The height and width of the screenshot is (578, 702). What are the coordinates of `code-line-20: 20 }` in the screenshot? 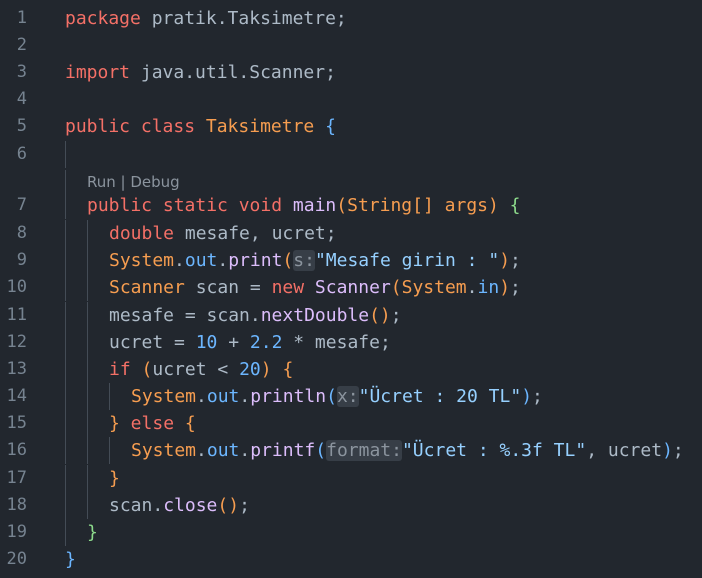 It's located at (351, 559).